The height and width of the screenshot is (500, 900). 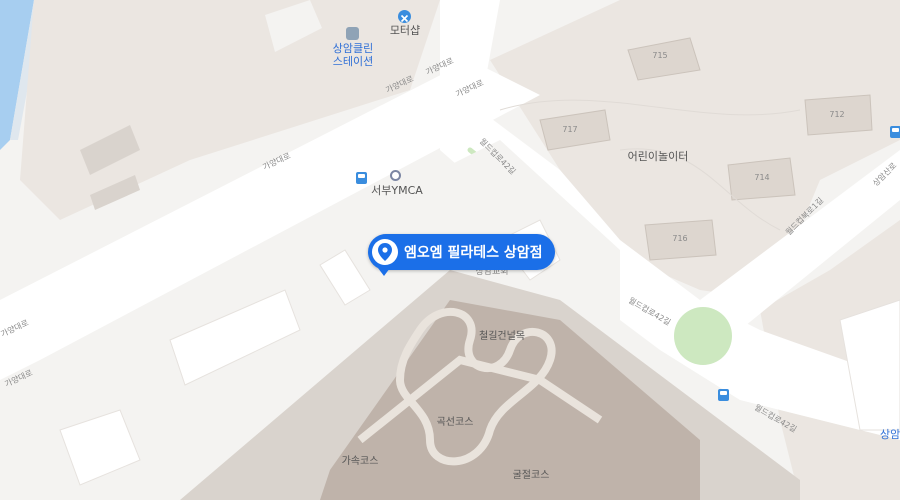 I want to click on building-number: 717, so click(x=570, y=129).